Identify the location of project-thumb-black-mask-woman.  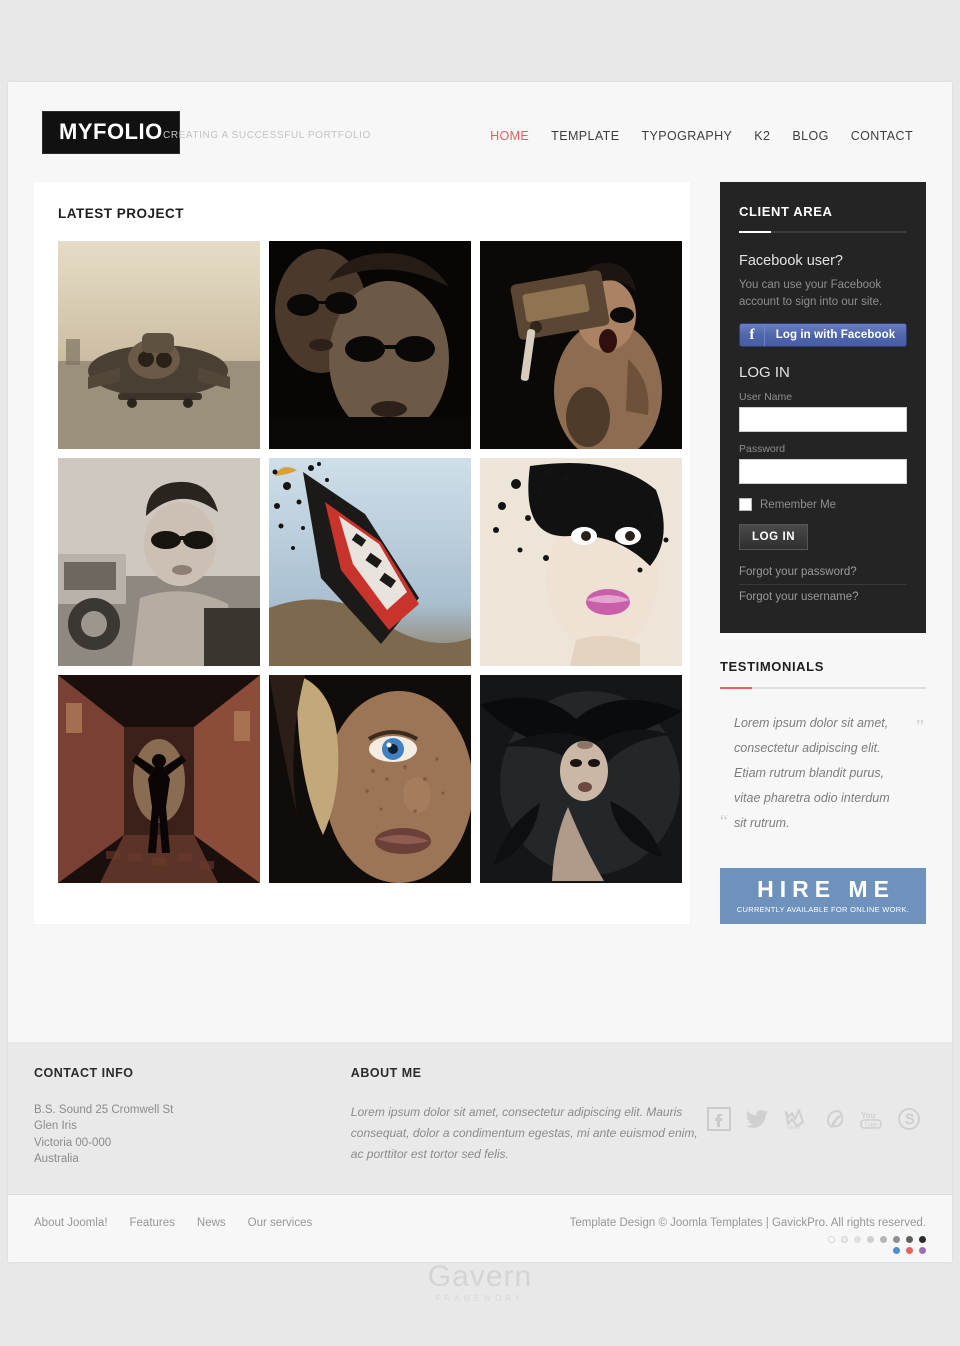
(581, 562).